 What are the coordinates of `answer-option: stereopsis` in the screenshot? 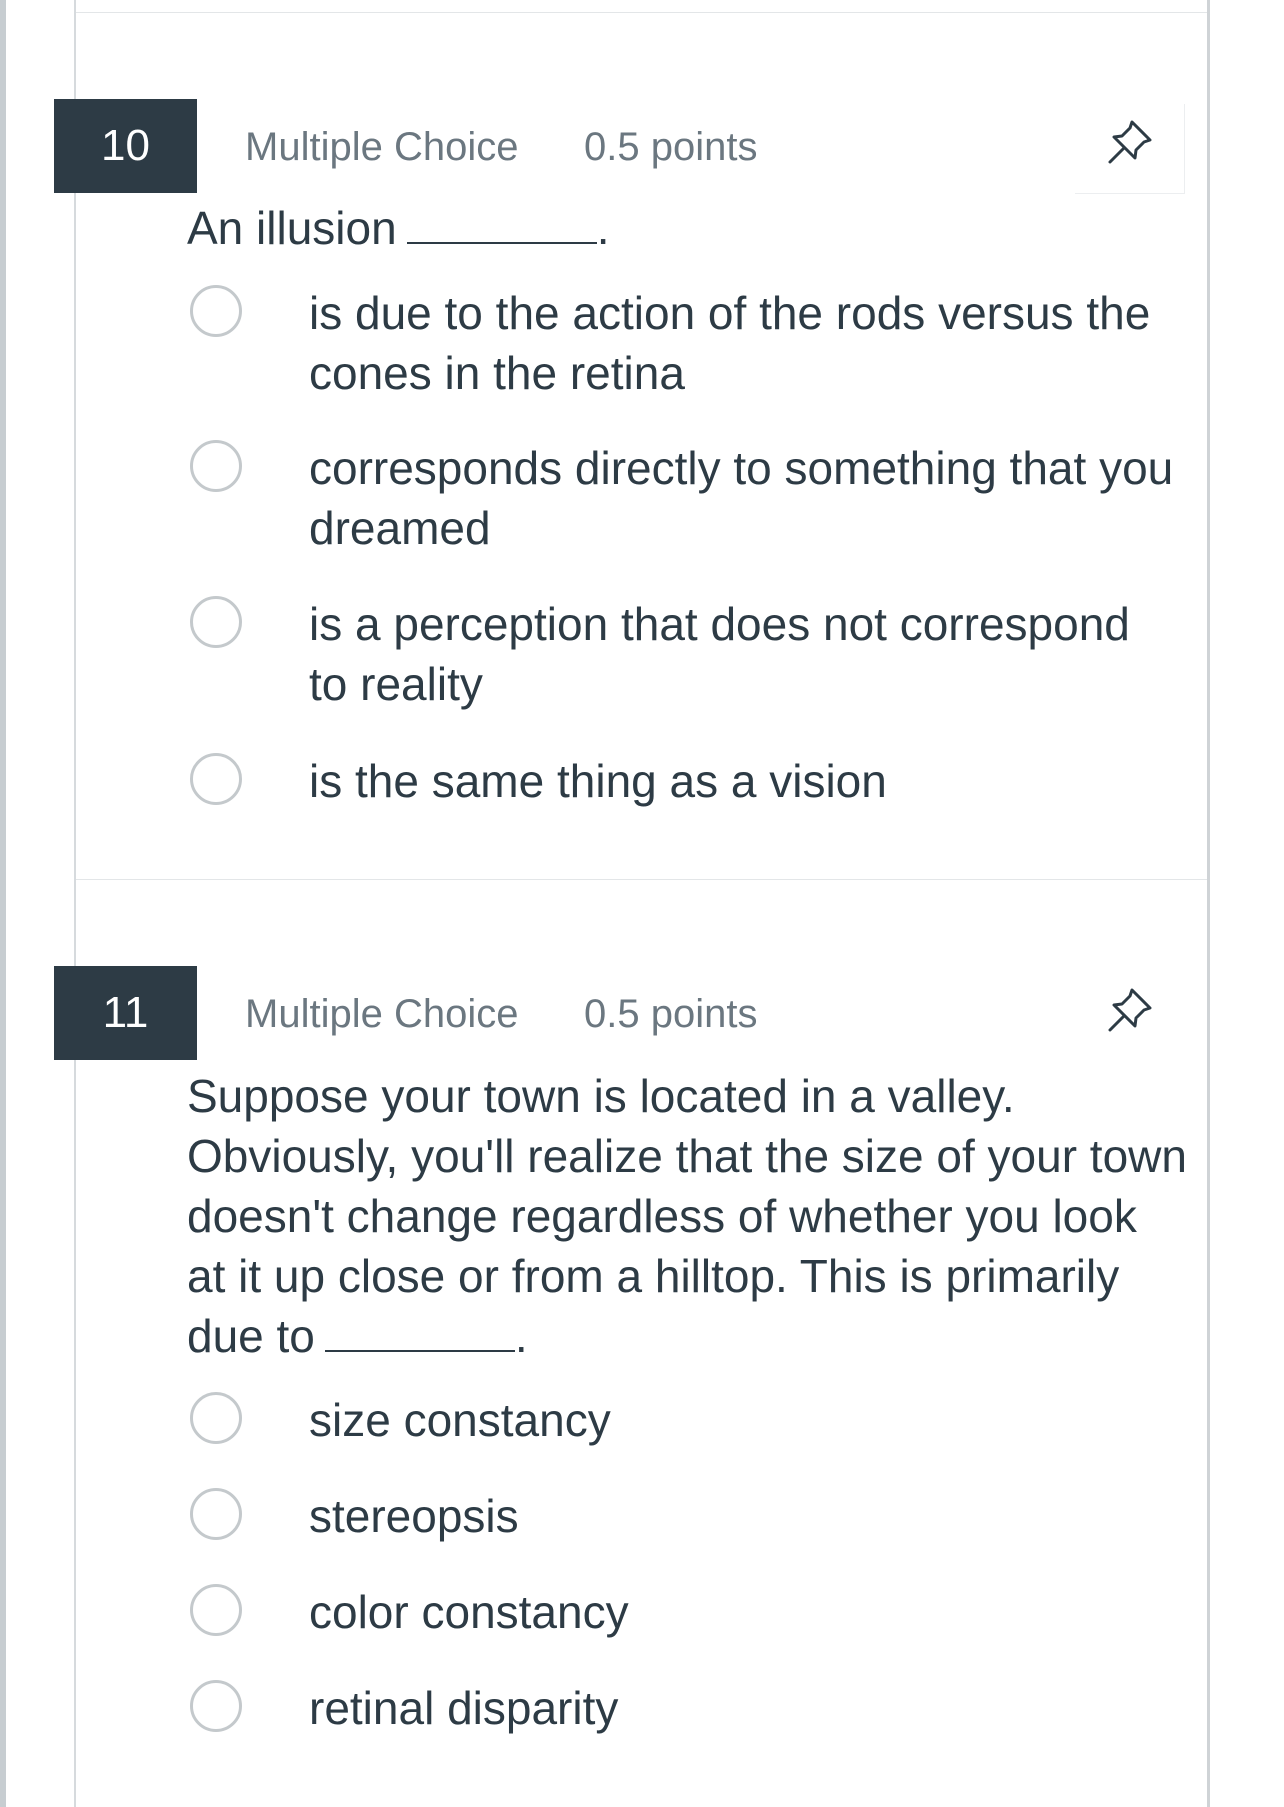 It's located at (687, 1518).